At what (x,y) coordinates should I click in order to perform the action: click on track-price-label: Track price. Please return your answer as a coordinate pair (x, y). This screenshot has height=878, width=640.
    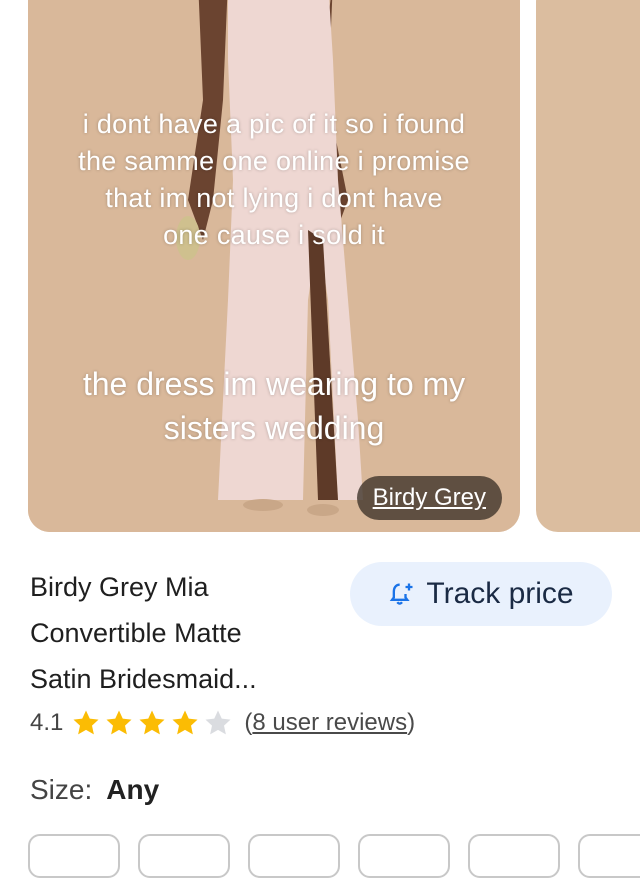
    Looking at the image, I should click on (500, 593).